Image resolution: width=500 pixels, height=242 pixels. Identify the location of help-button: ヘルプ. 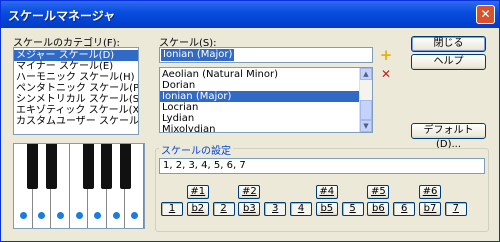
(448, 62).